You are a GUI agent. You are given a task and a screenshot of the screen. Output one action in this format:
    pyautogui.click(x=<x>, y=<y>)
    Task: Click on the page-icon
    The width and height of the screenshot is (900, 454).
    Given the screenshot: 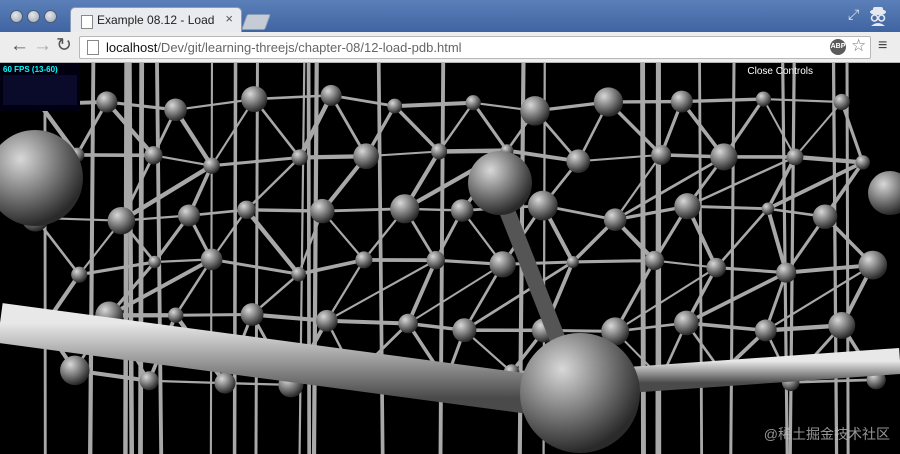 What is the action you would take?
    pyautogui.click(x=93, y=47)
    